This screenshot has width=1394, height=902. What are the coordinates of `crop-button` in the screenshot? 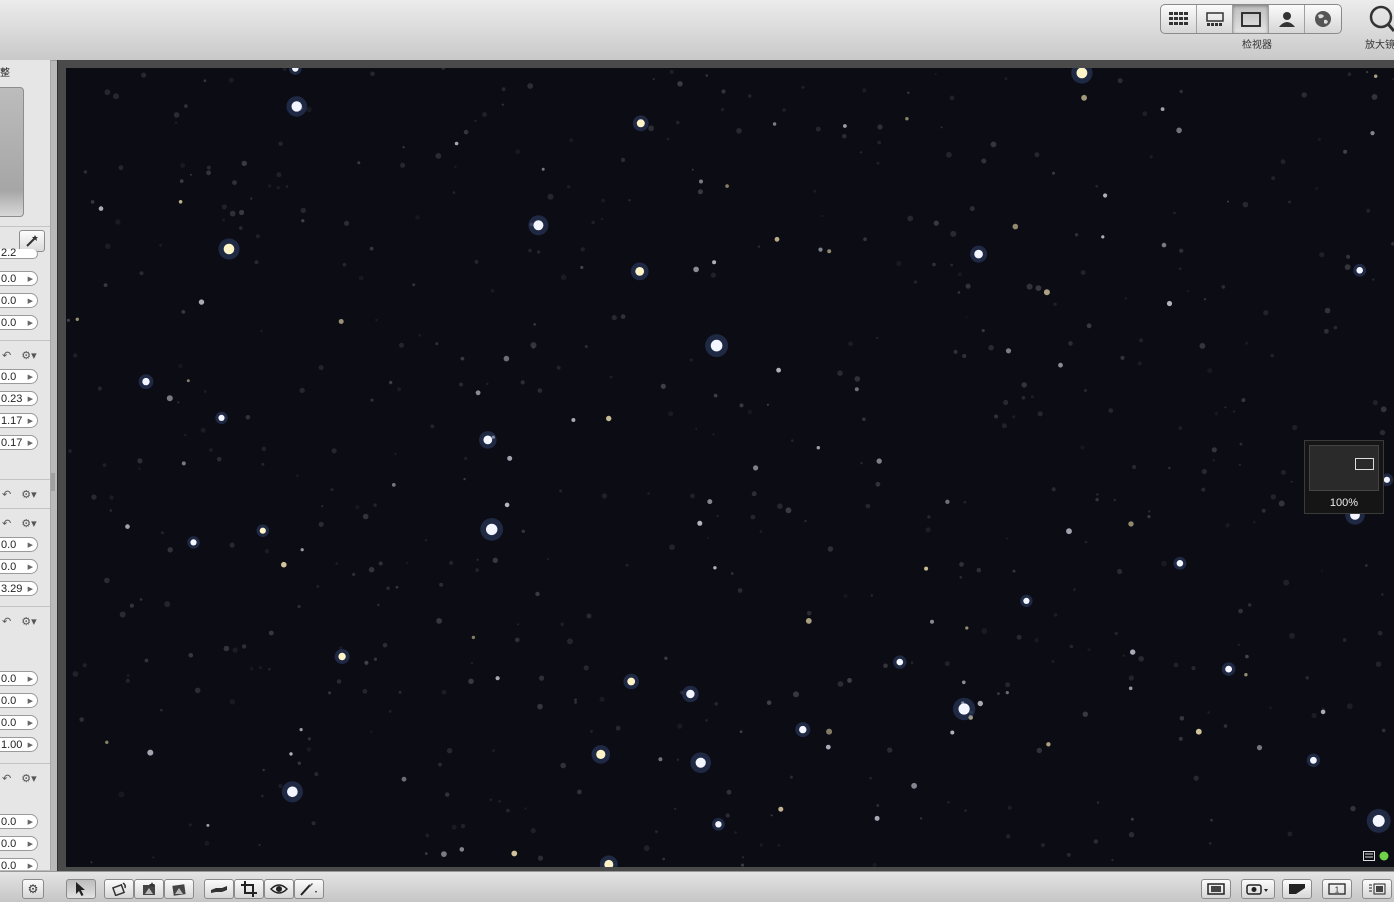 It's located at (249, 889).